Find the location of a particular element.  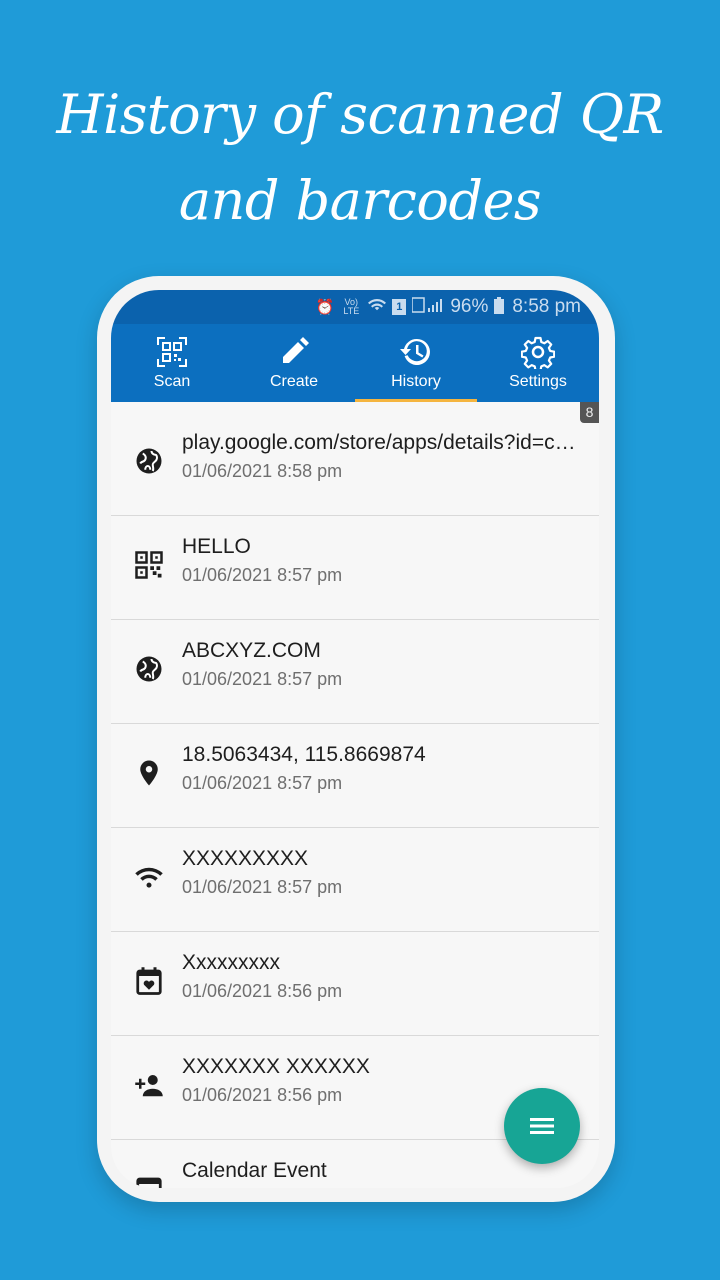

battery-icon is located at coordinates (499, 307).